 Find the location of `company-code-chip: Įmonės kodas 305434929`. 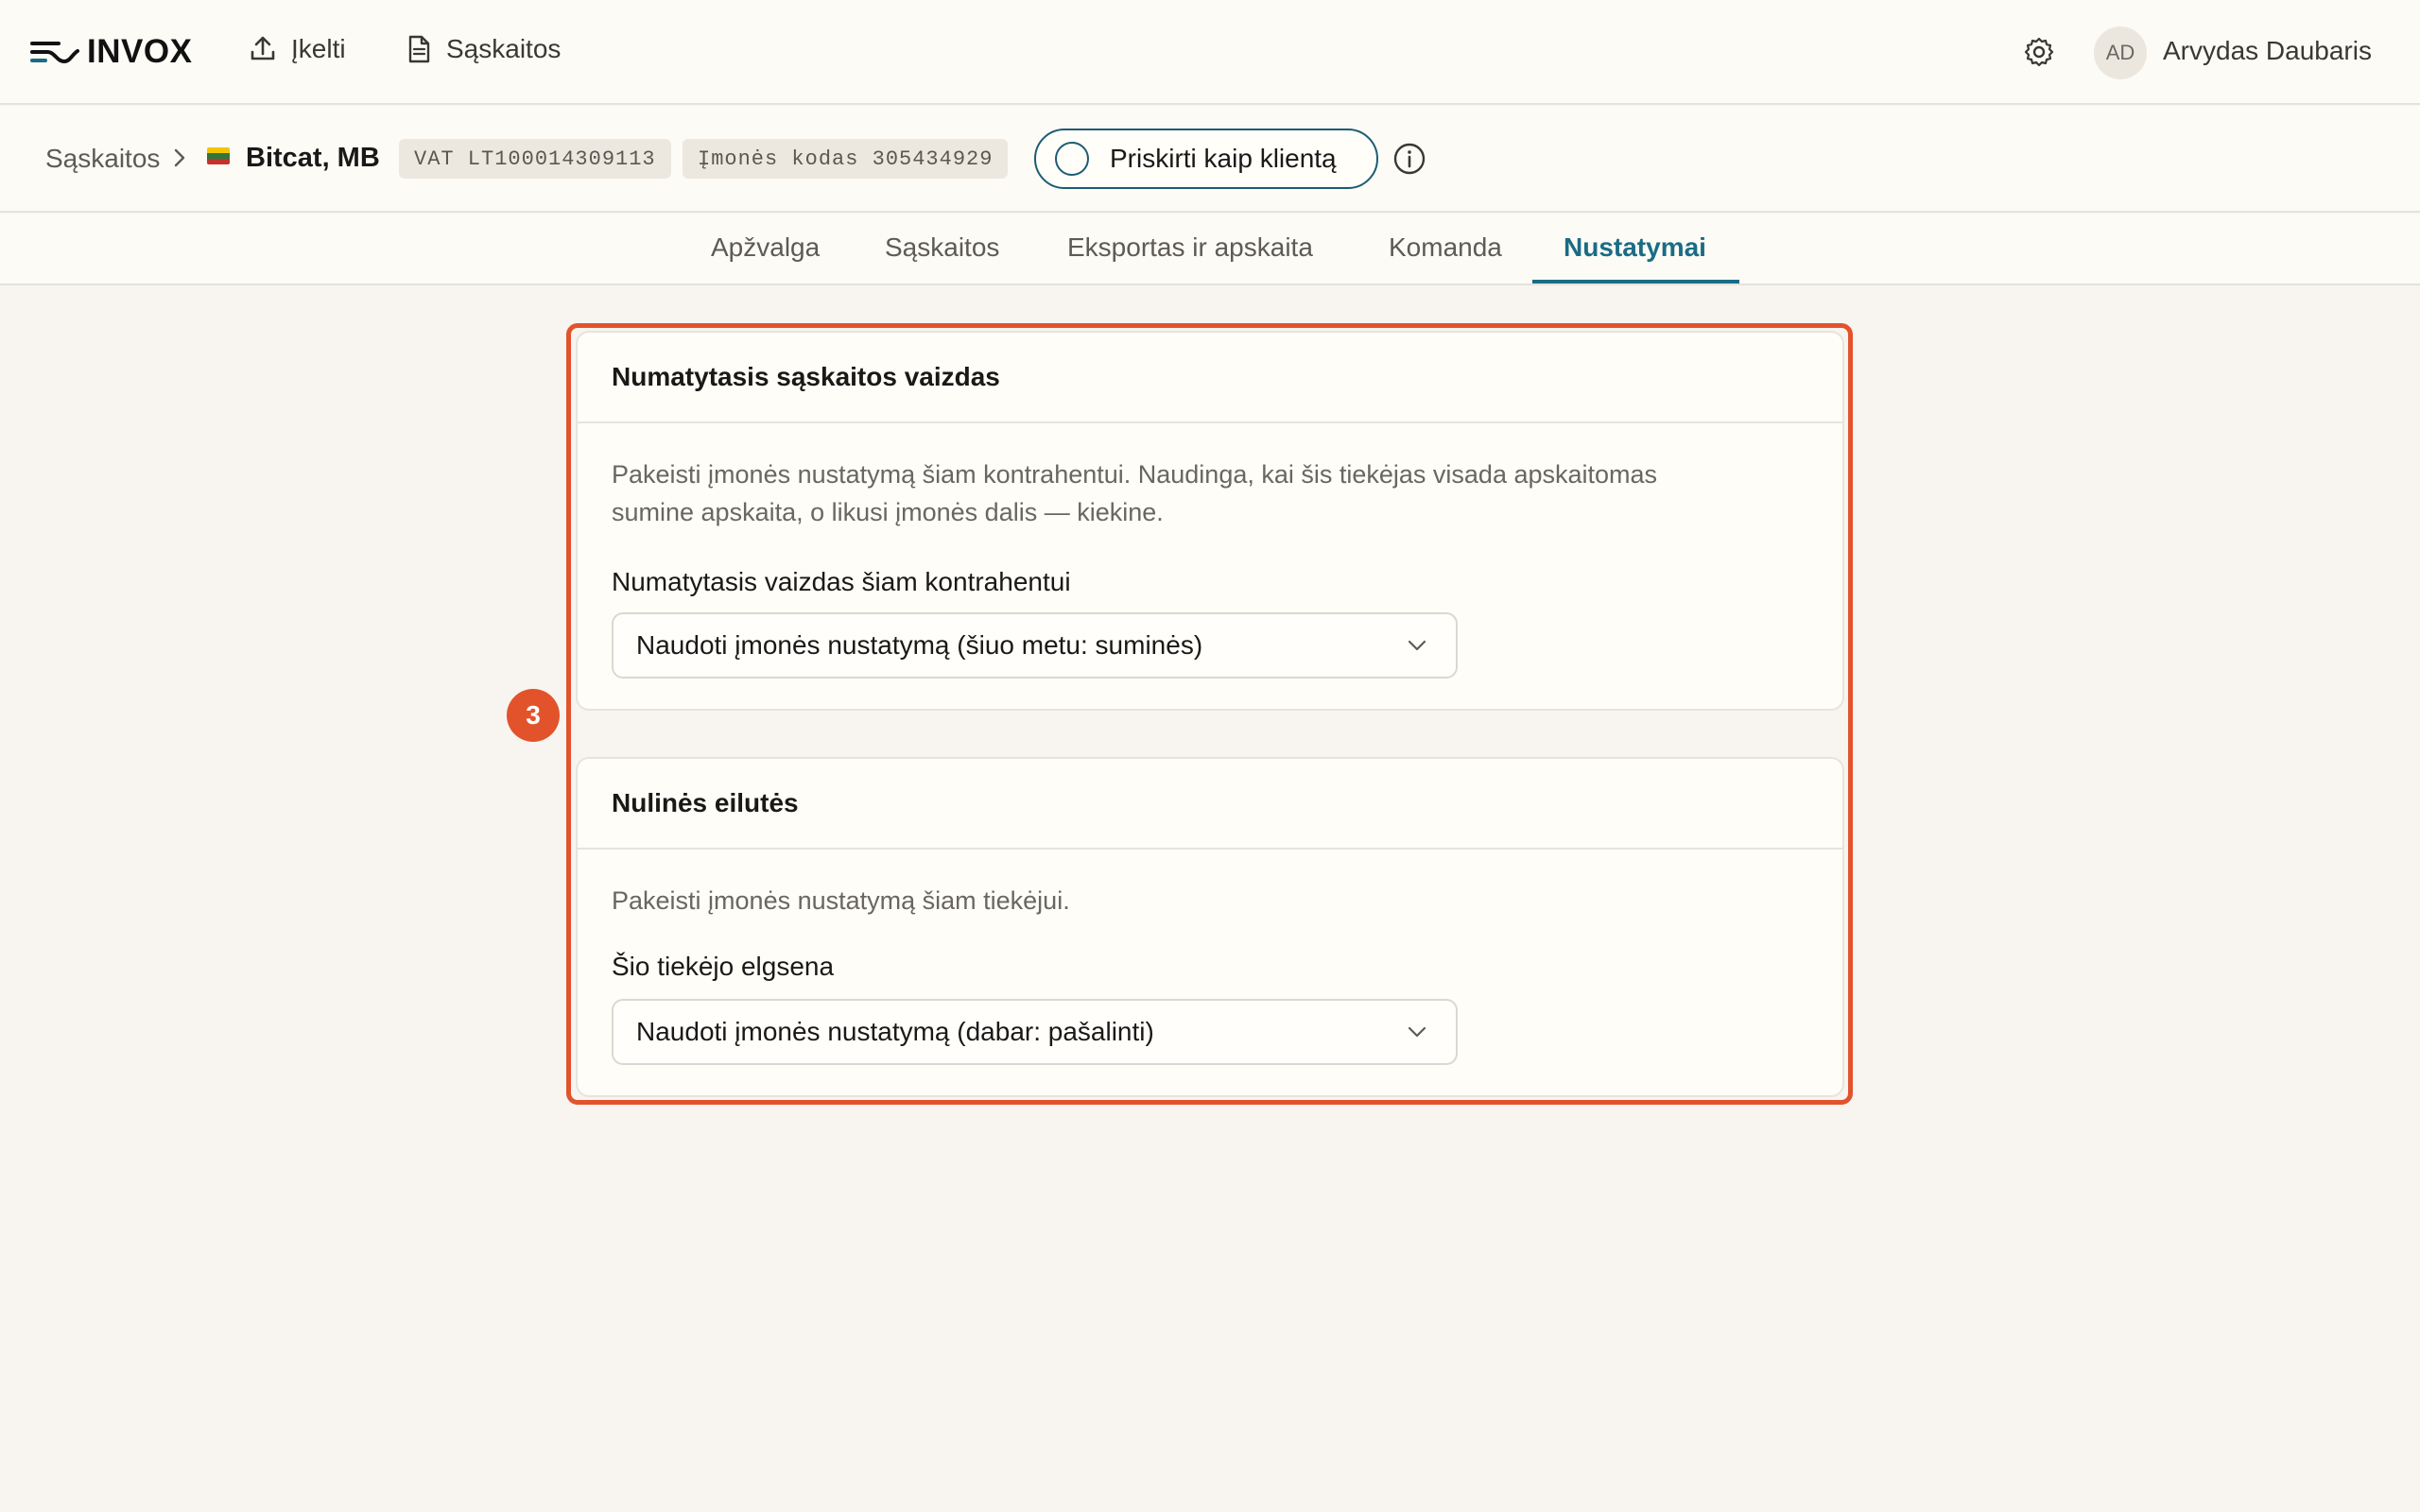

company-code-chip: Įmonės kodas 305434929 is located at coordinates (846, 159).